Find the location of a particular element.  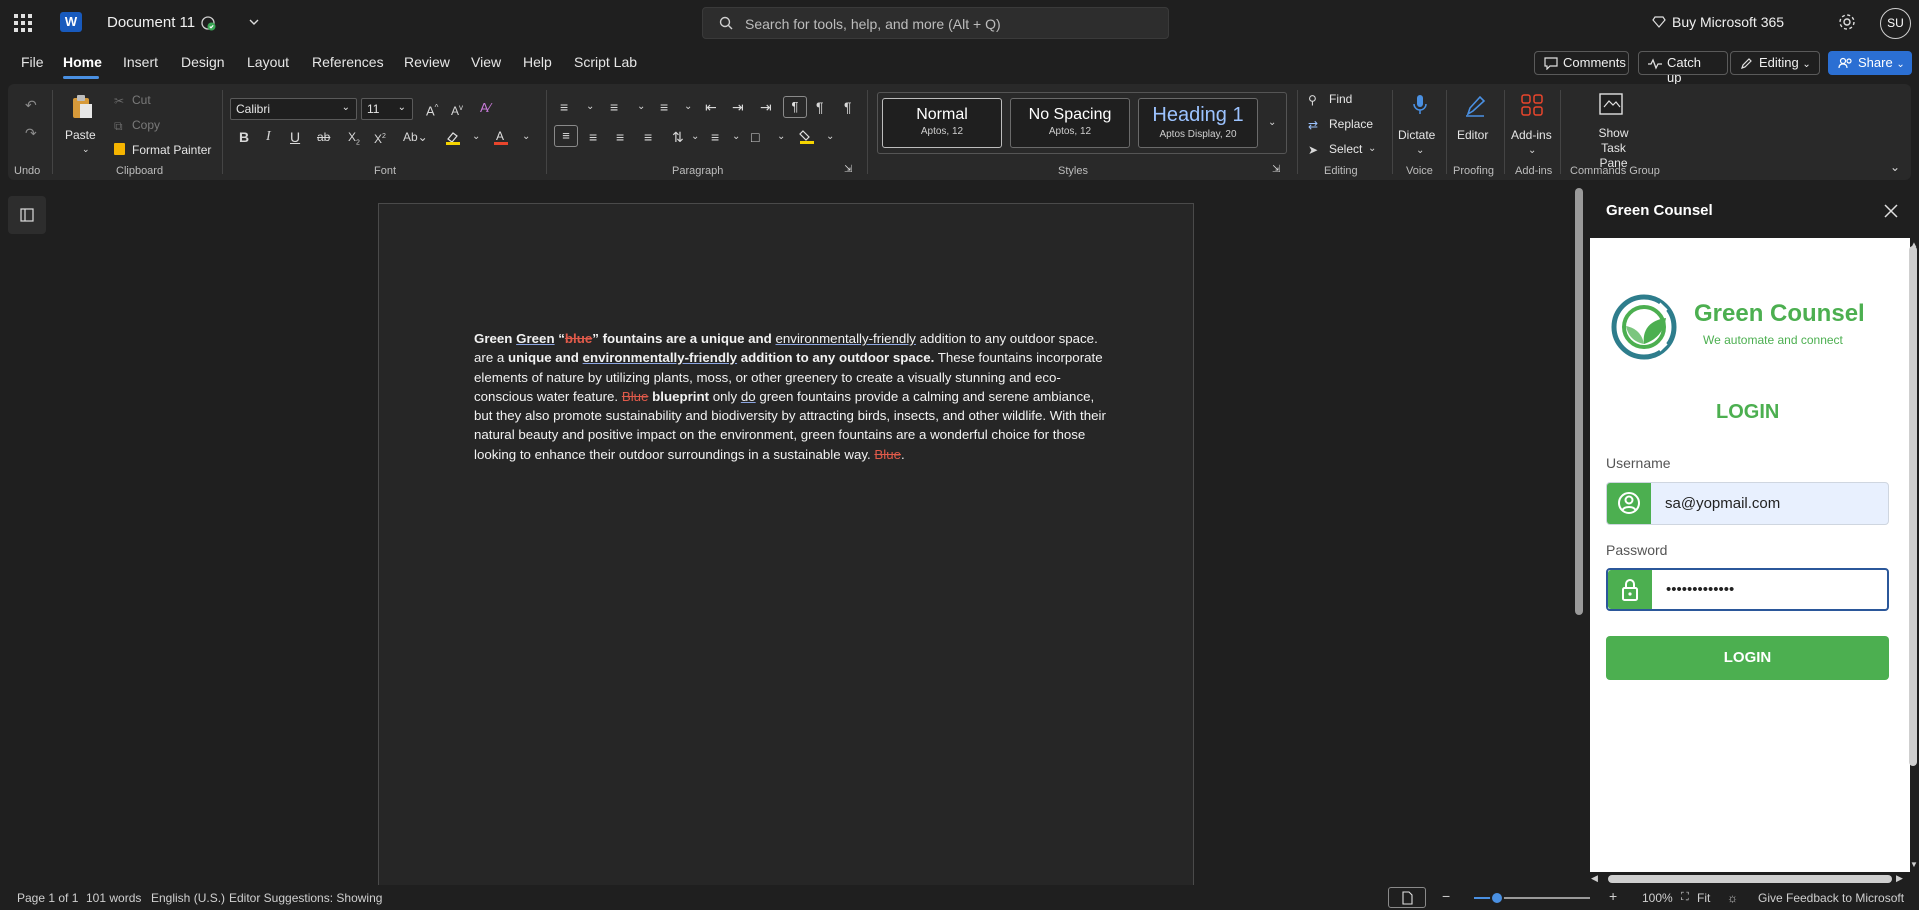

clear-formatting-icon: A⁄ is located at coordinates (485, 108).